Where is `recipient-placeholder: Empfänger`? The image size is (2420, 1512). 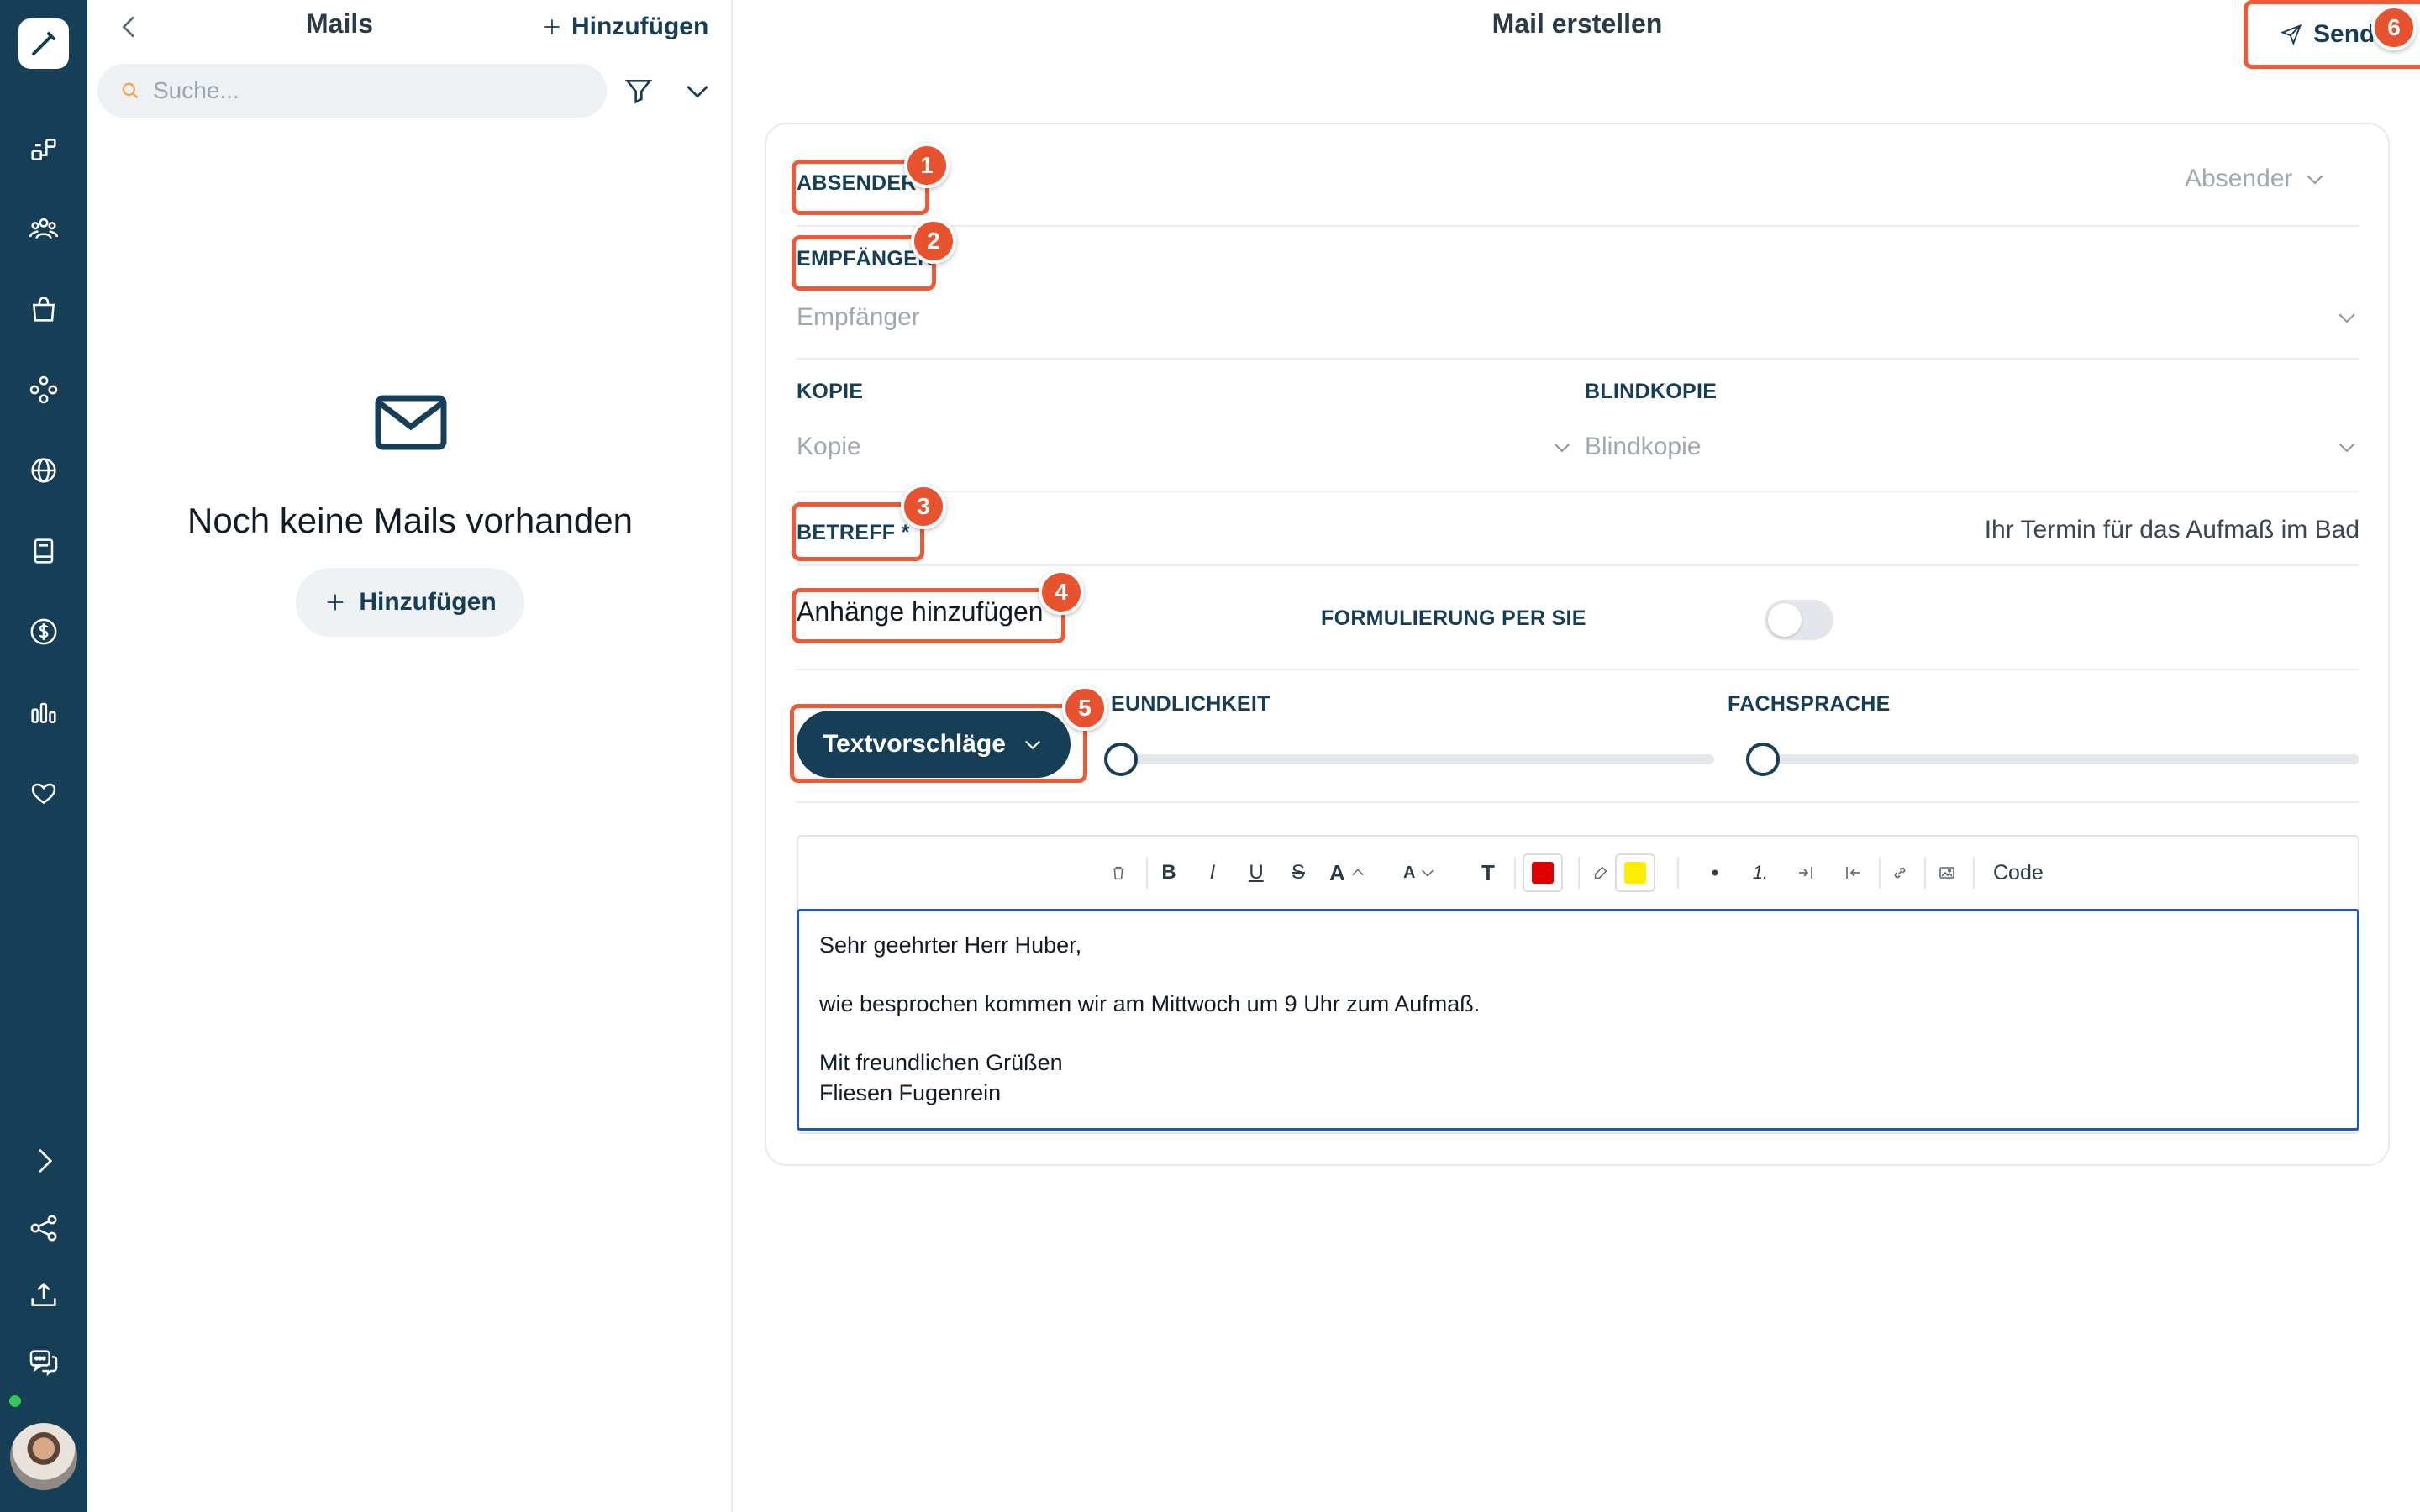
recipient-placeholder: Empfänger is located at coordinates (858, 317).